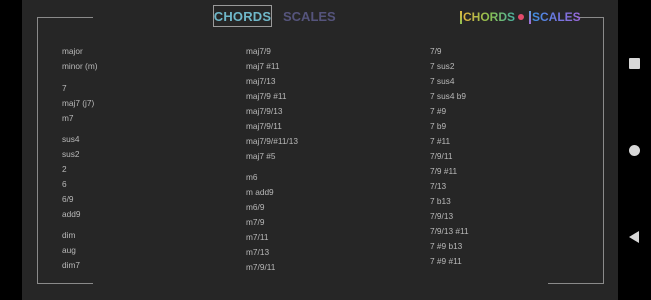 This screenshot has height=300, width=651. Describe the element at coordinates (443, 171) in the screenshot. I see `chord-item: 7/9 #11` at that location.